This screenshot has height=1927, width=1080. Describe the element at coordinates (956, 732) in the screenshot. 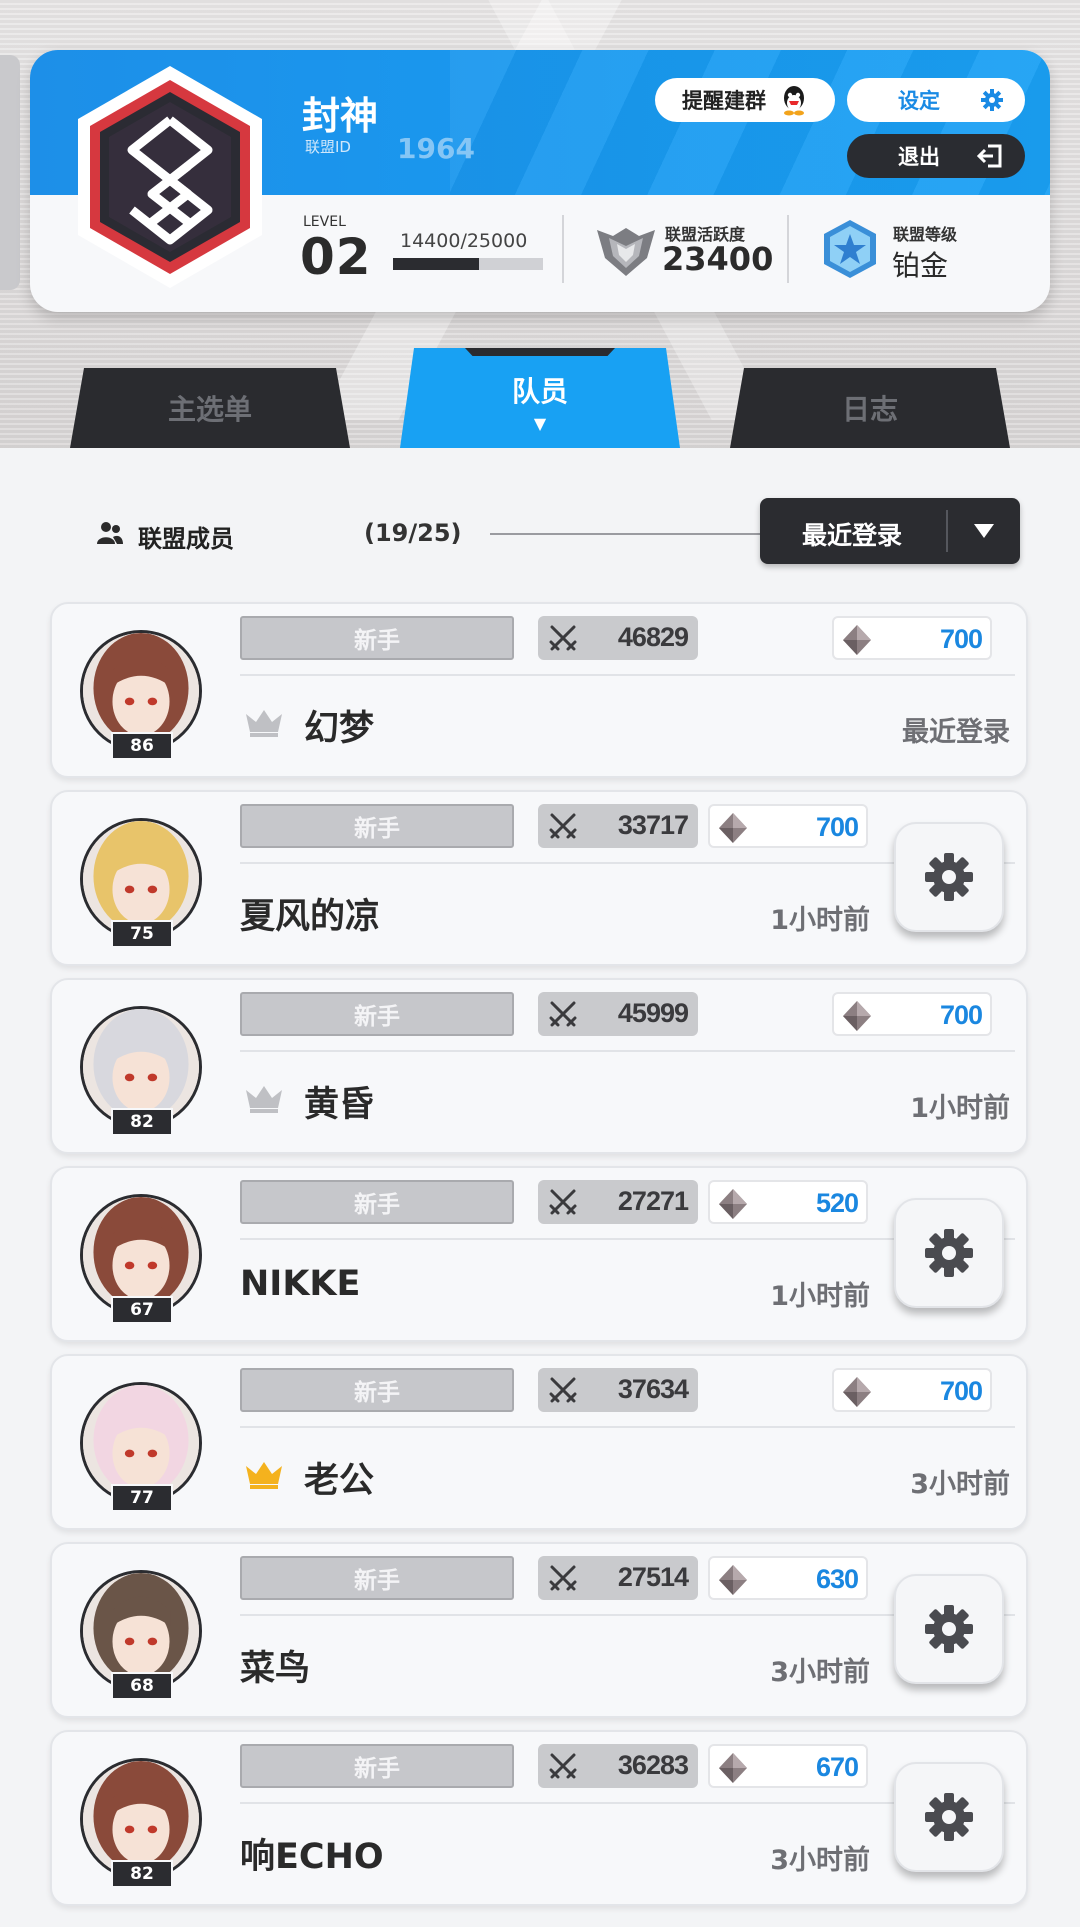

I see `last-login-text: 最近登录` at that location.